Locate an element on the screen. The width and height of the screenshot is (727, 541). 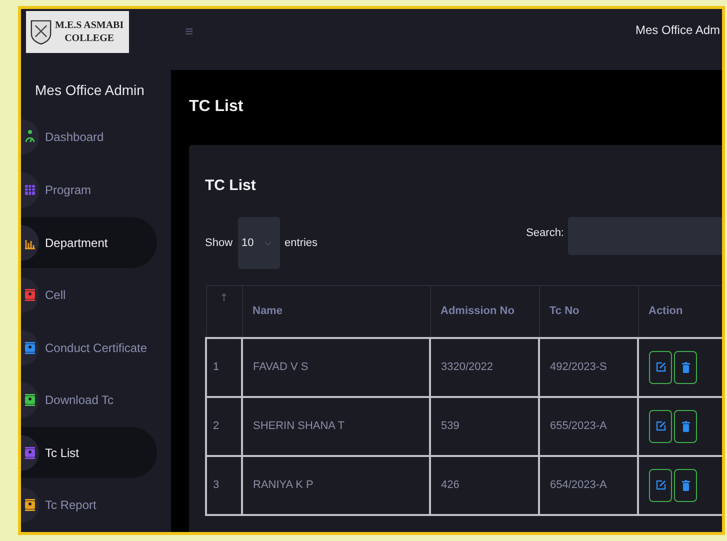
table-cell: 655/2023-A is located at coordinates (588, 426).